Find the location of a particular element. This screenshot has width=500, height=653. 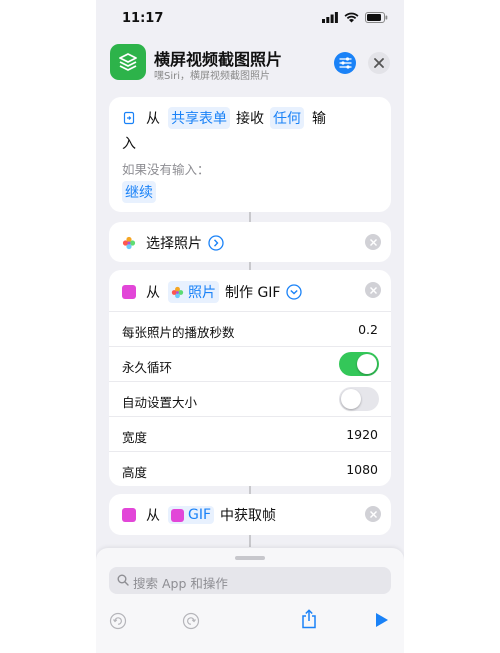

share-button is located at coordinates (309, 619).